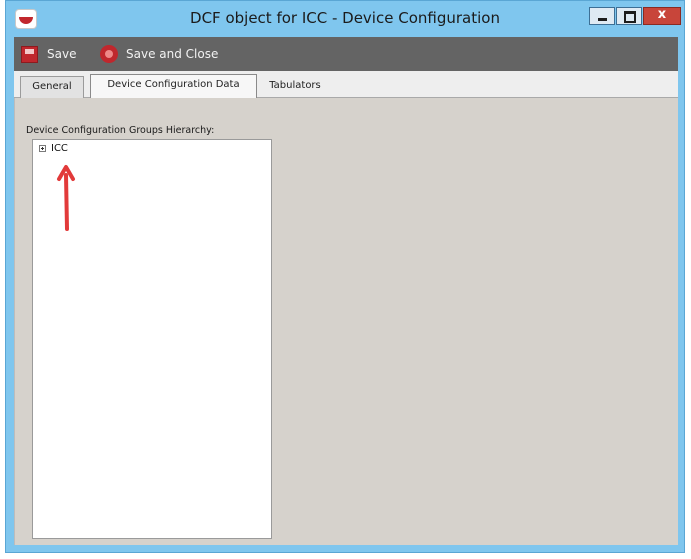 This screenshot has width=691, height=559. I want to click on close-button: x, so click(662, 16).